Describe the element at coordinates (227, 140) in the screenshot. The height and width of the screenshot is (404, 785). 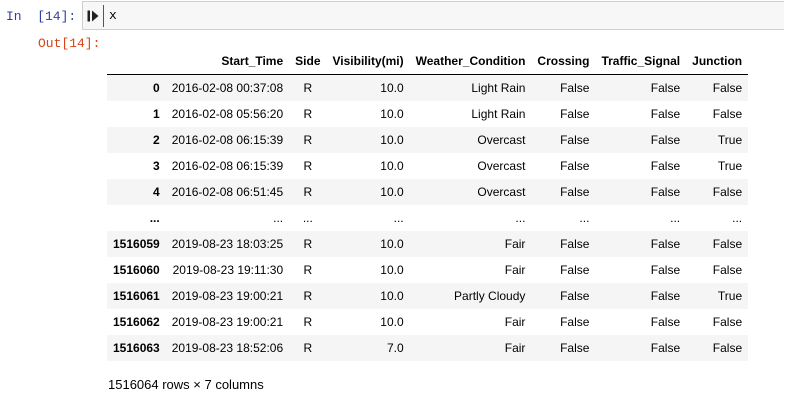
I see `table-cell: 2016-02-08 06:15:39` at that location.